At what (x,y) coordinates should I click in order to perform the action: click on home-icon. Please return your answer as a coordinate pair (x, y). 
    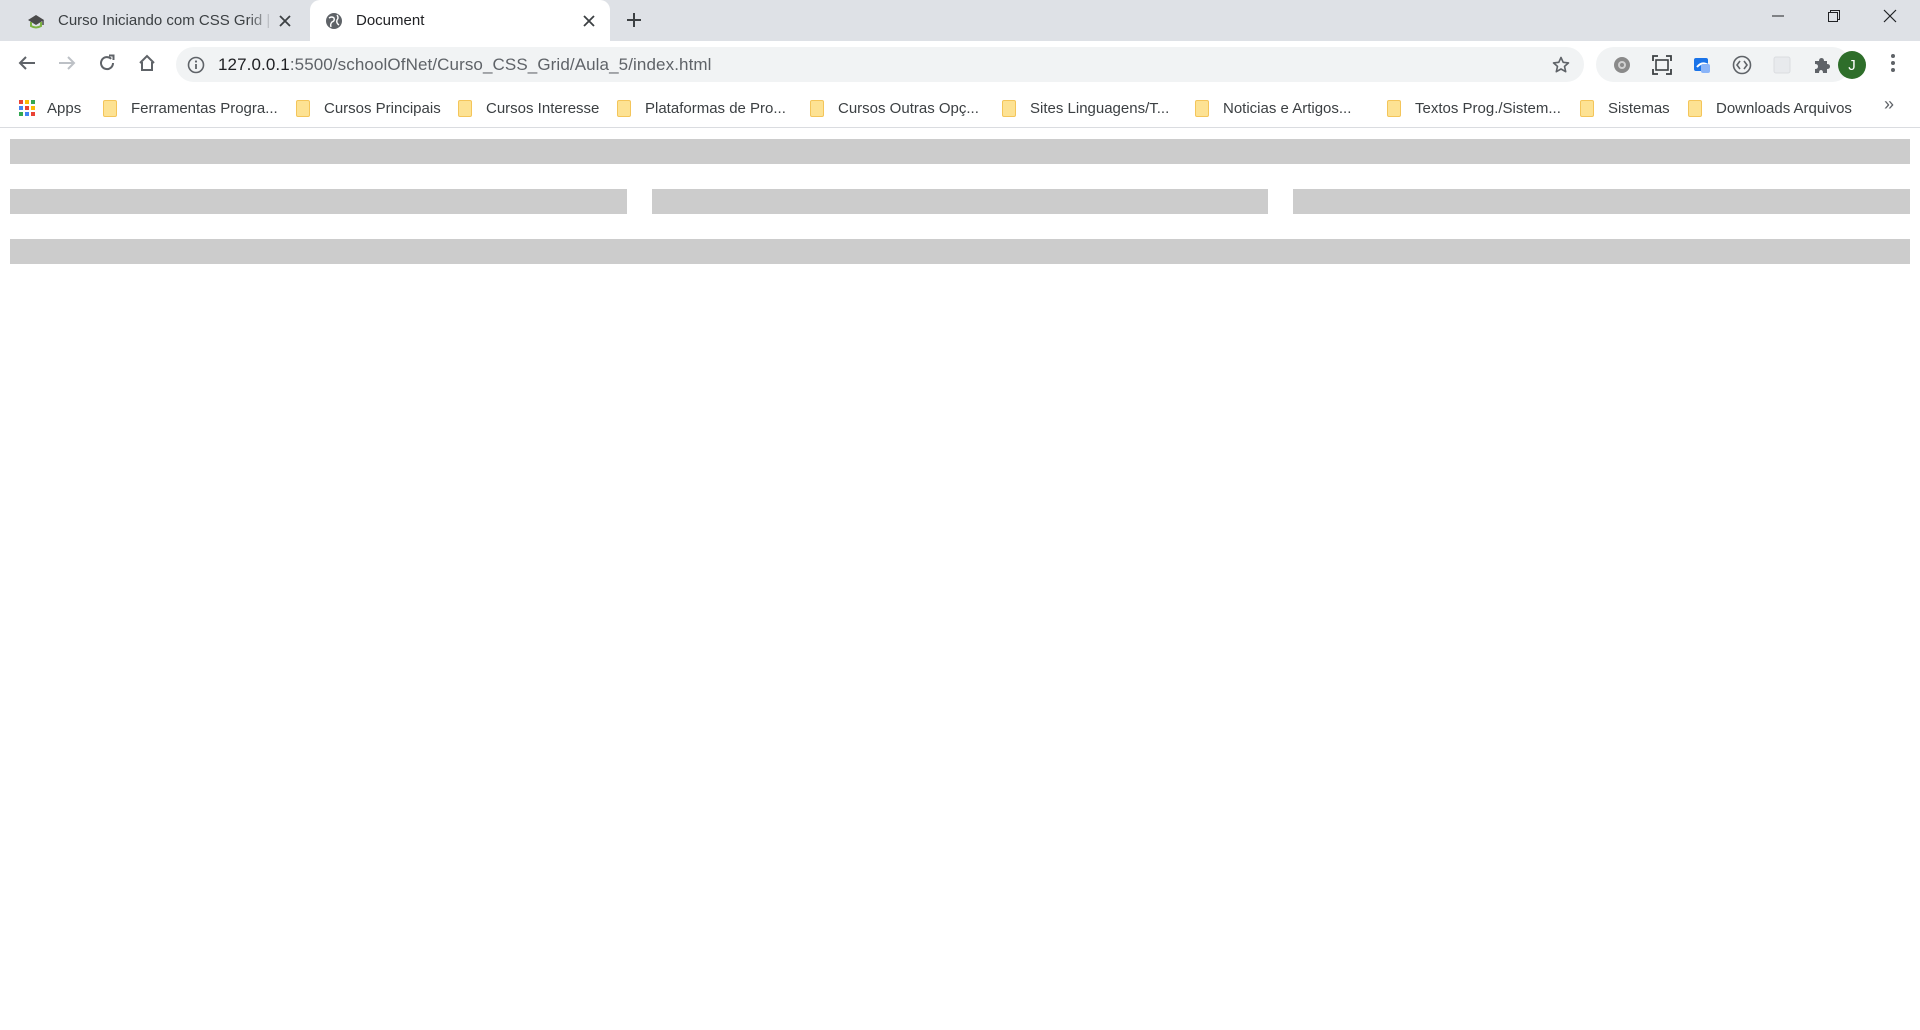
    Looking at the image, I should click on (147, 65).